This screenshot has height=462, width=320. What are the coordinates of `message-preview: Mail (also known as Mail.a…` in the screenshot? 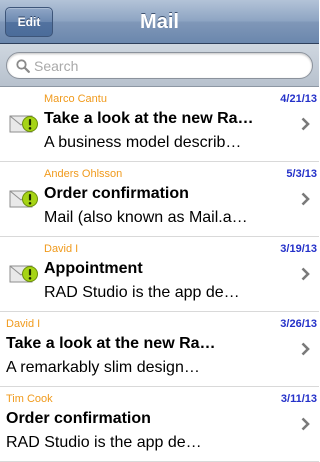 It's located at (146, 217).